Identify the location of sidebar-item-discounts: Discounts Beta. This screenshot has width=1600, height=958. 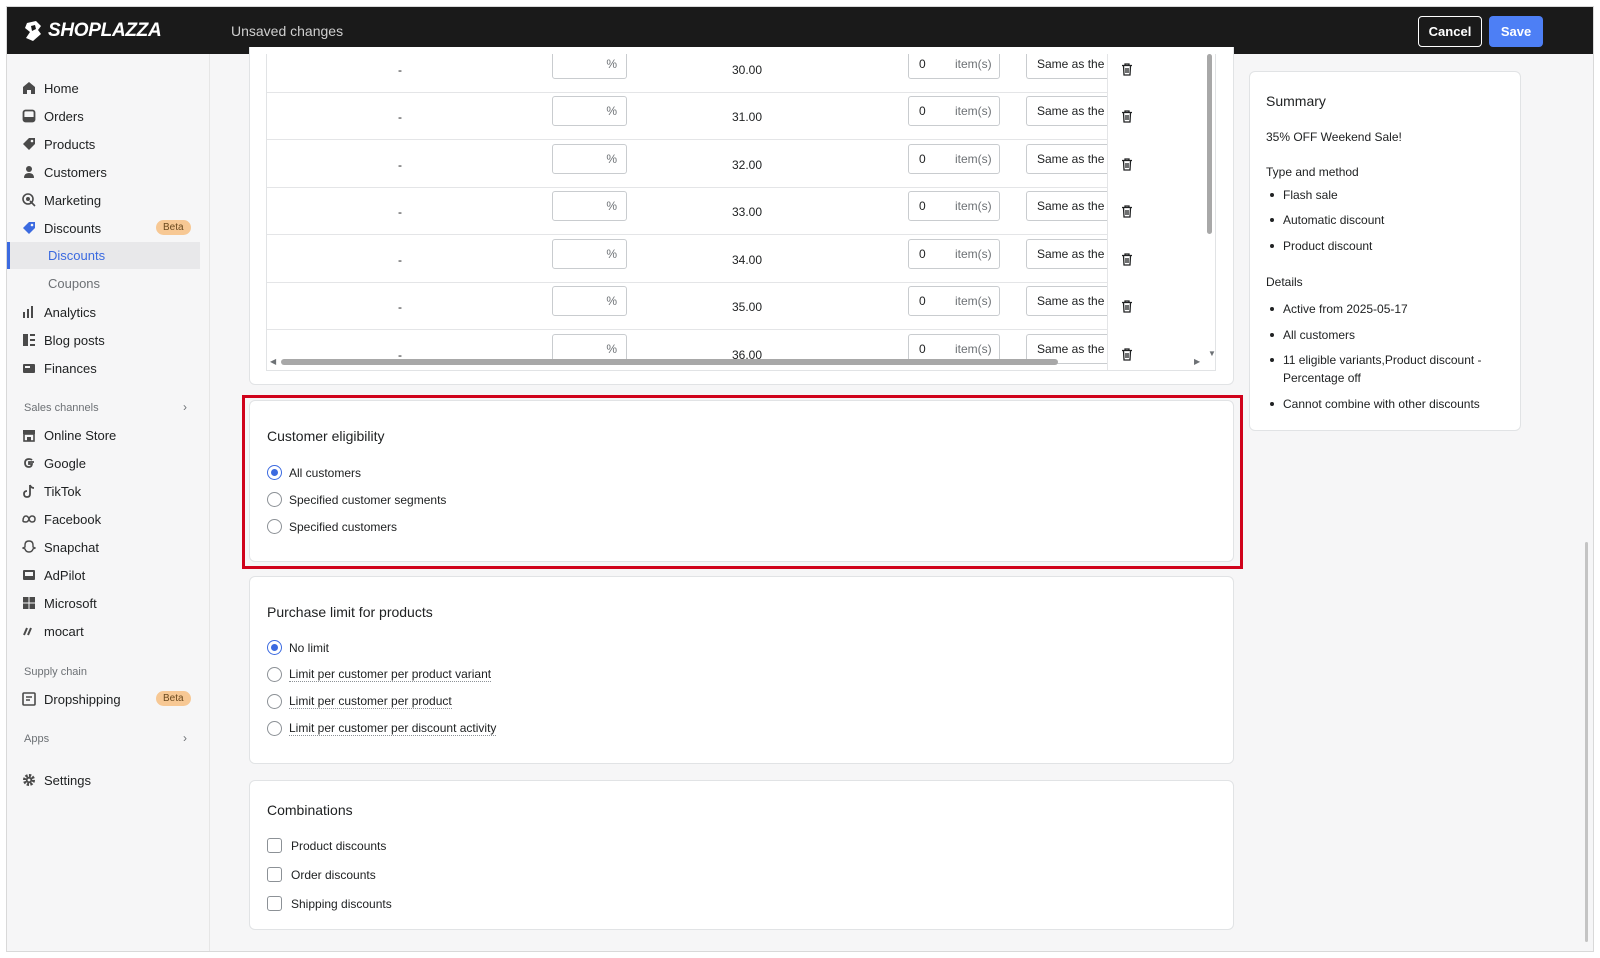
(103, 228).